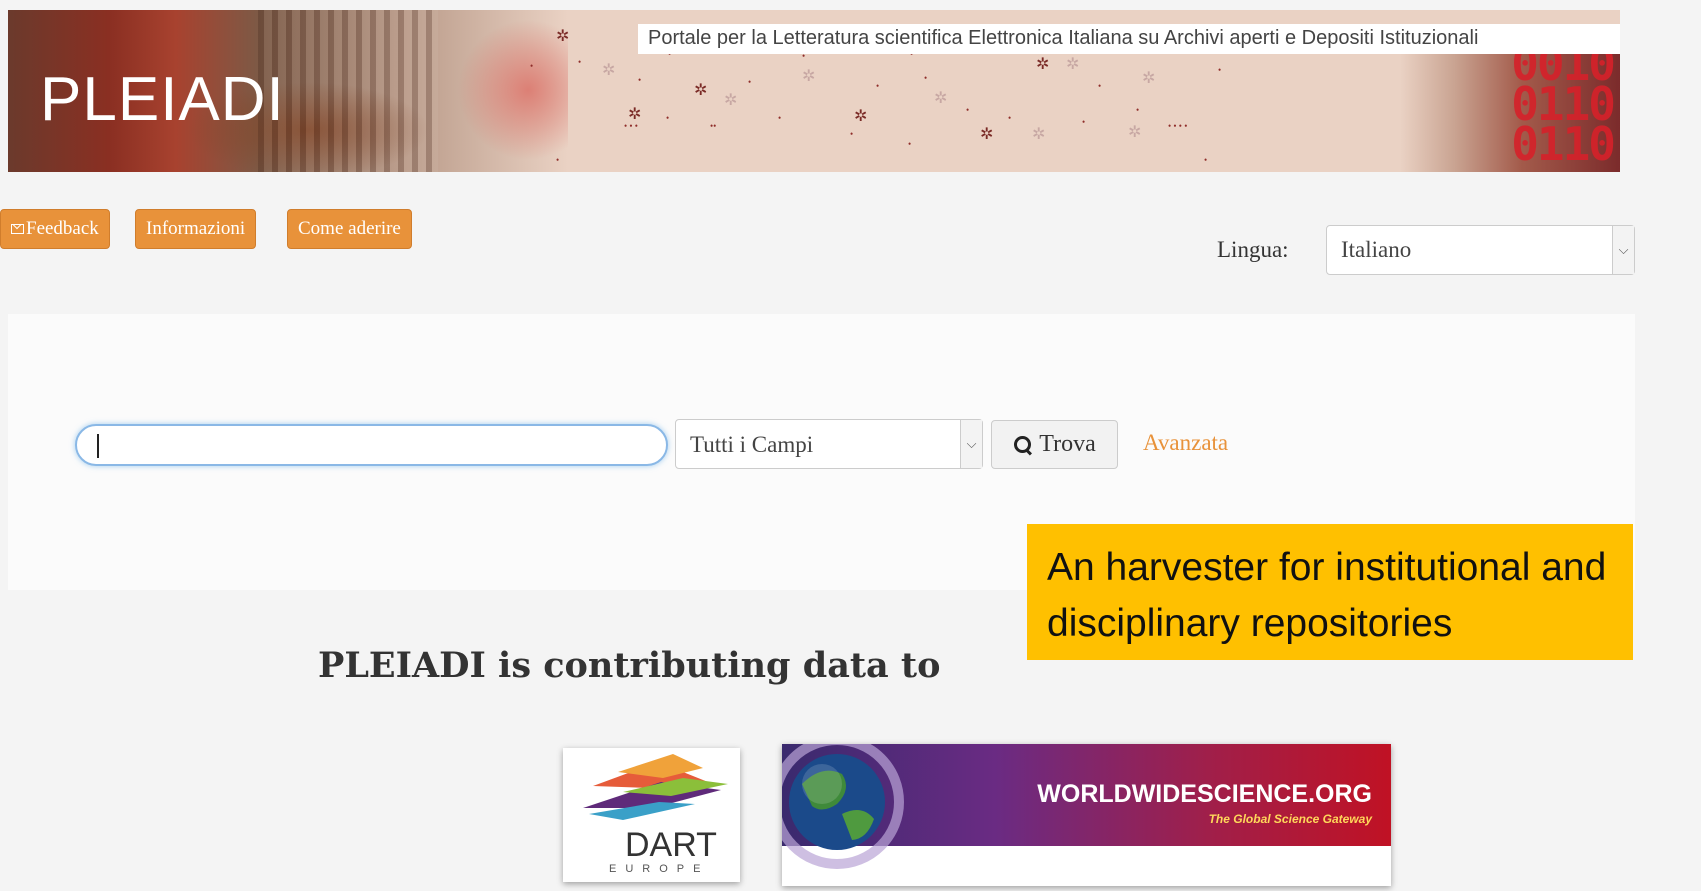  I want to click on binary-digits-decoration: 0010 0110 0110, so click(1563, 104).